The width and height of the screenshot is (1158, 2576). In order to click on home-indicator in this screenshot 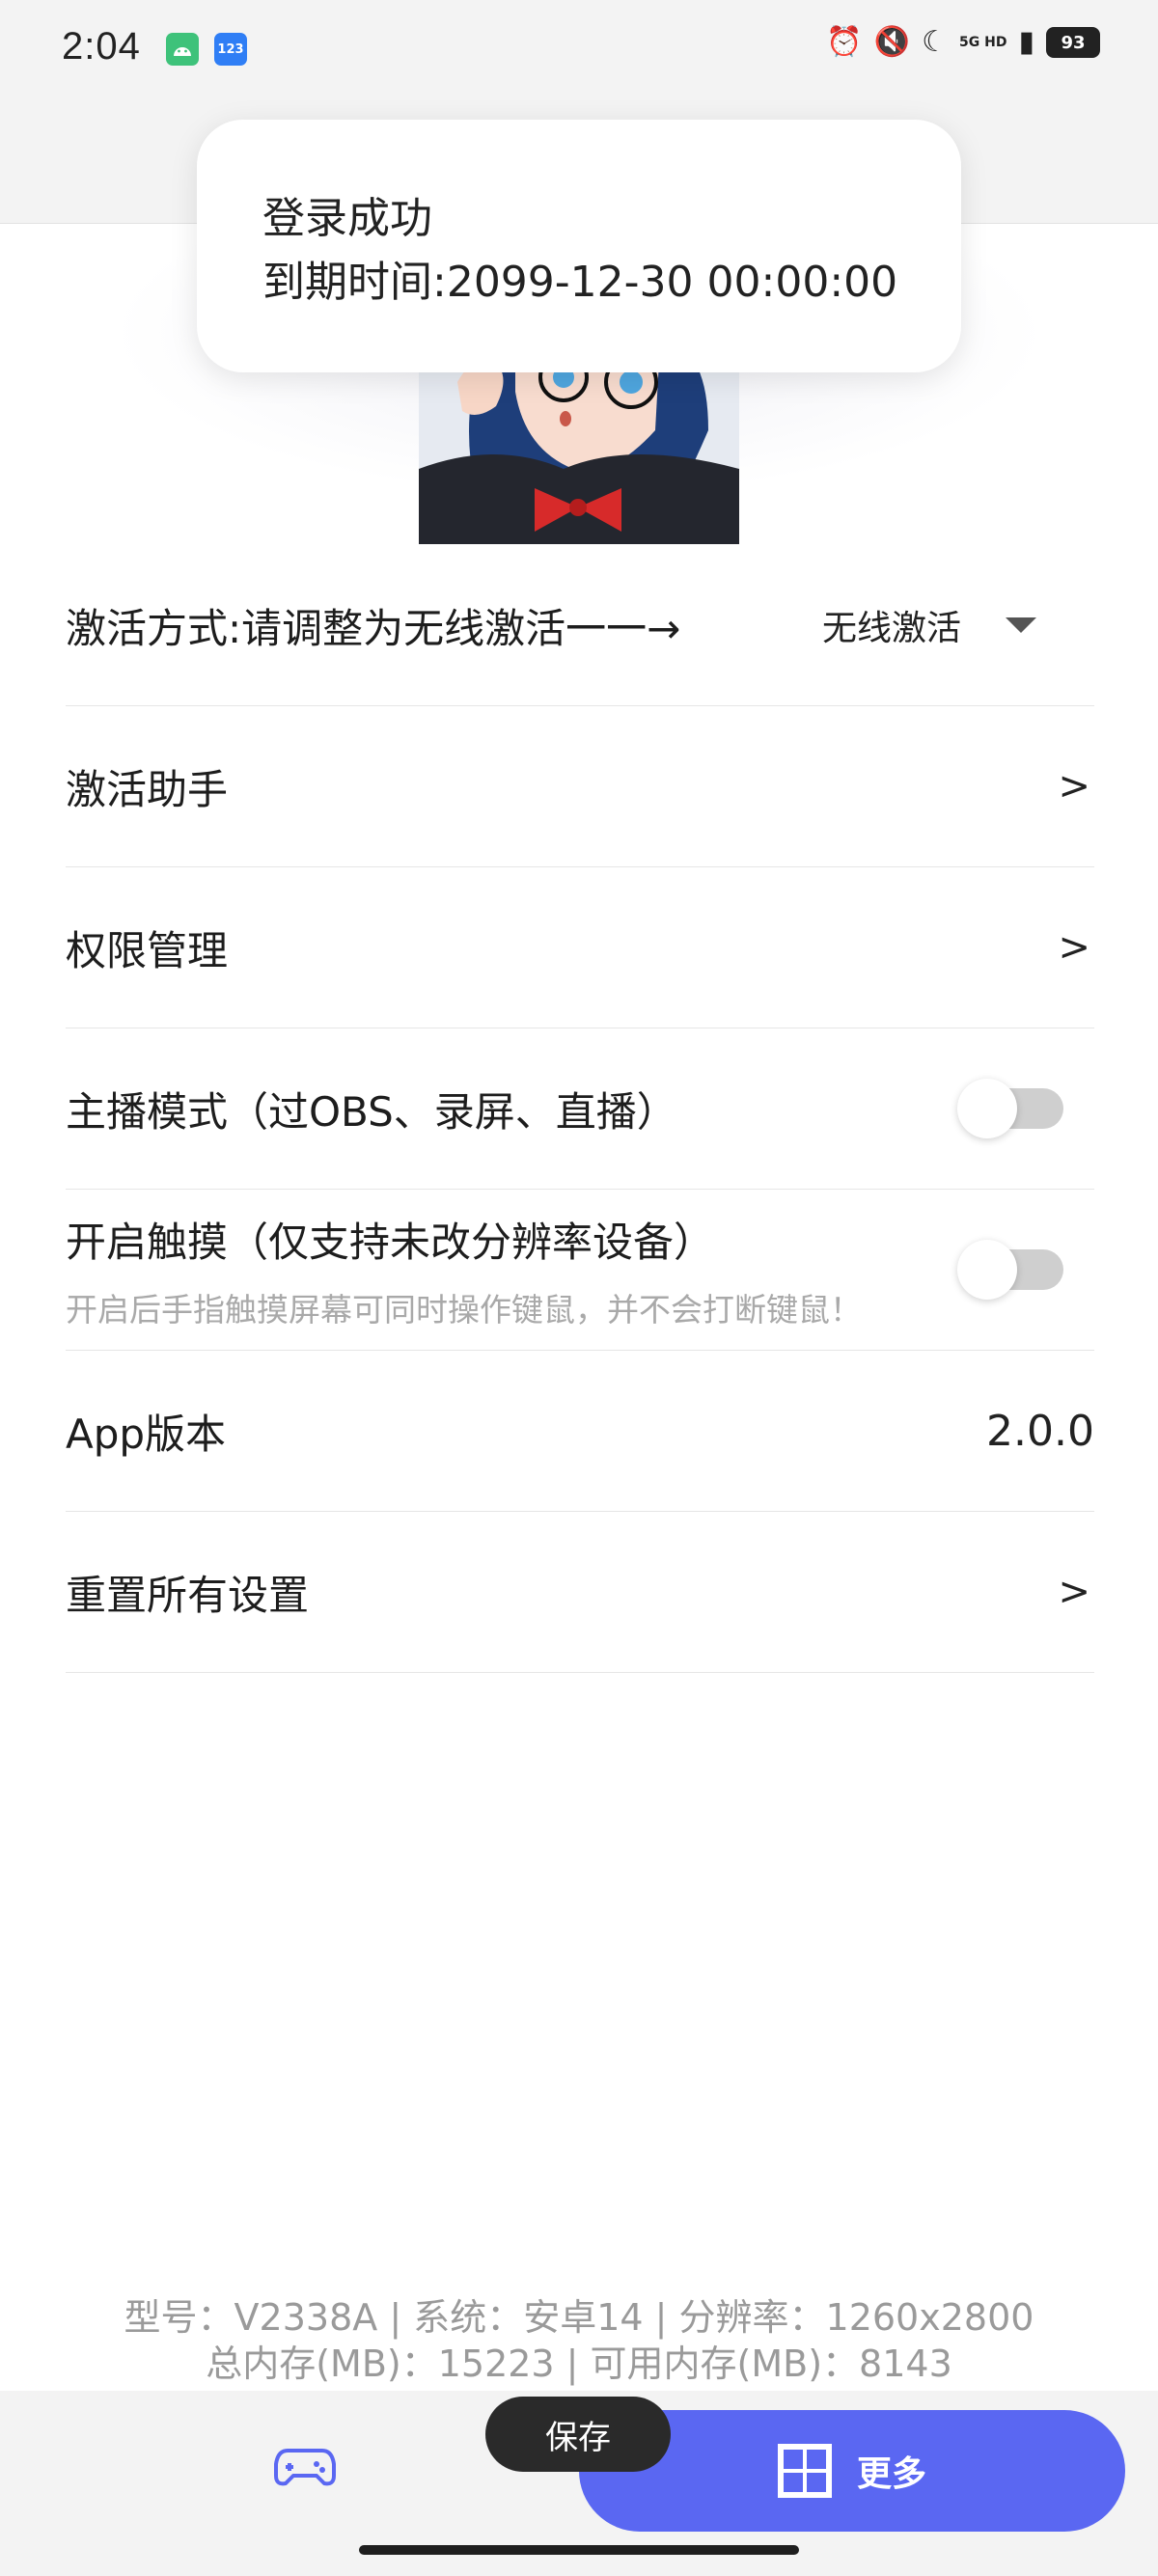, I will do `click(579, 2550)`.